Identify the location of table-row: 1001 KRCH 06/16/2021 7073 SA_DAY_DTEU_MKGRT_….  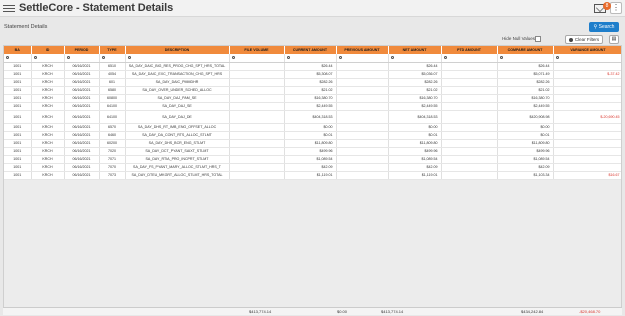
(312, 175).